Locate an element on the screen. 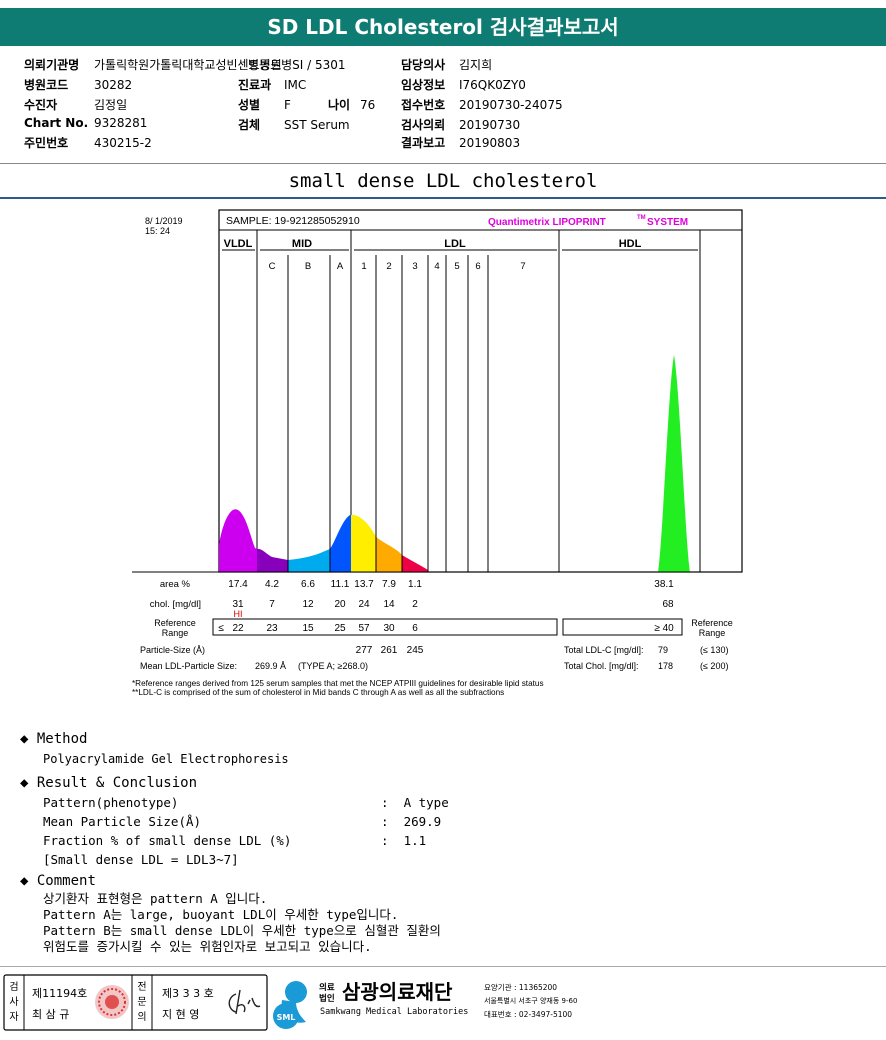 The image size is (886, 1040). group-mid: MID is located at coordinates (302, 244).